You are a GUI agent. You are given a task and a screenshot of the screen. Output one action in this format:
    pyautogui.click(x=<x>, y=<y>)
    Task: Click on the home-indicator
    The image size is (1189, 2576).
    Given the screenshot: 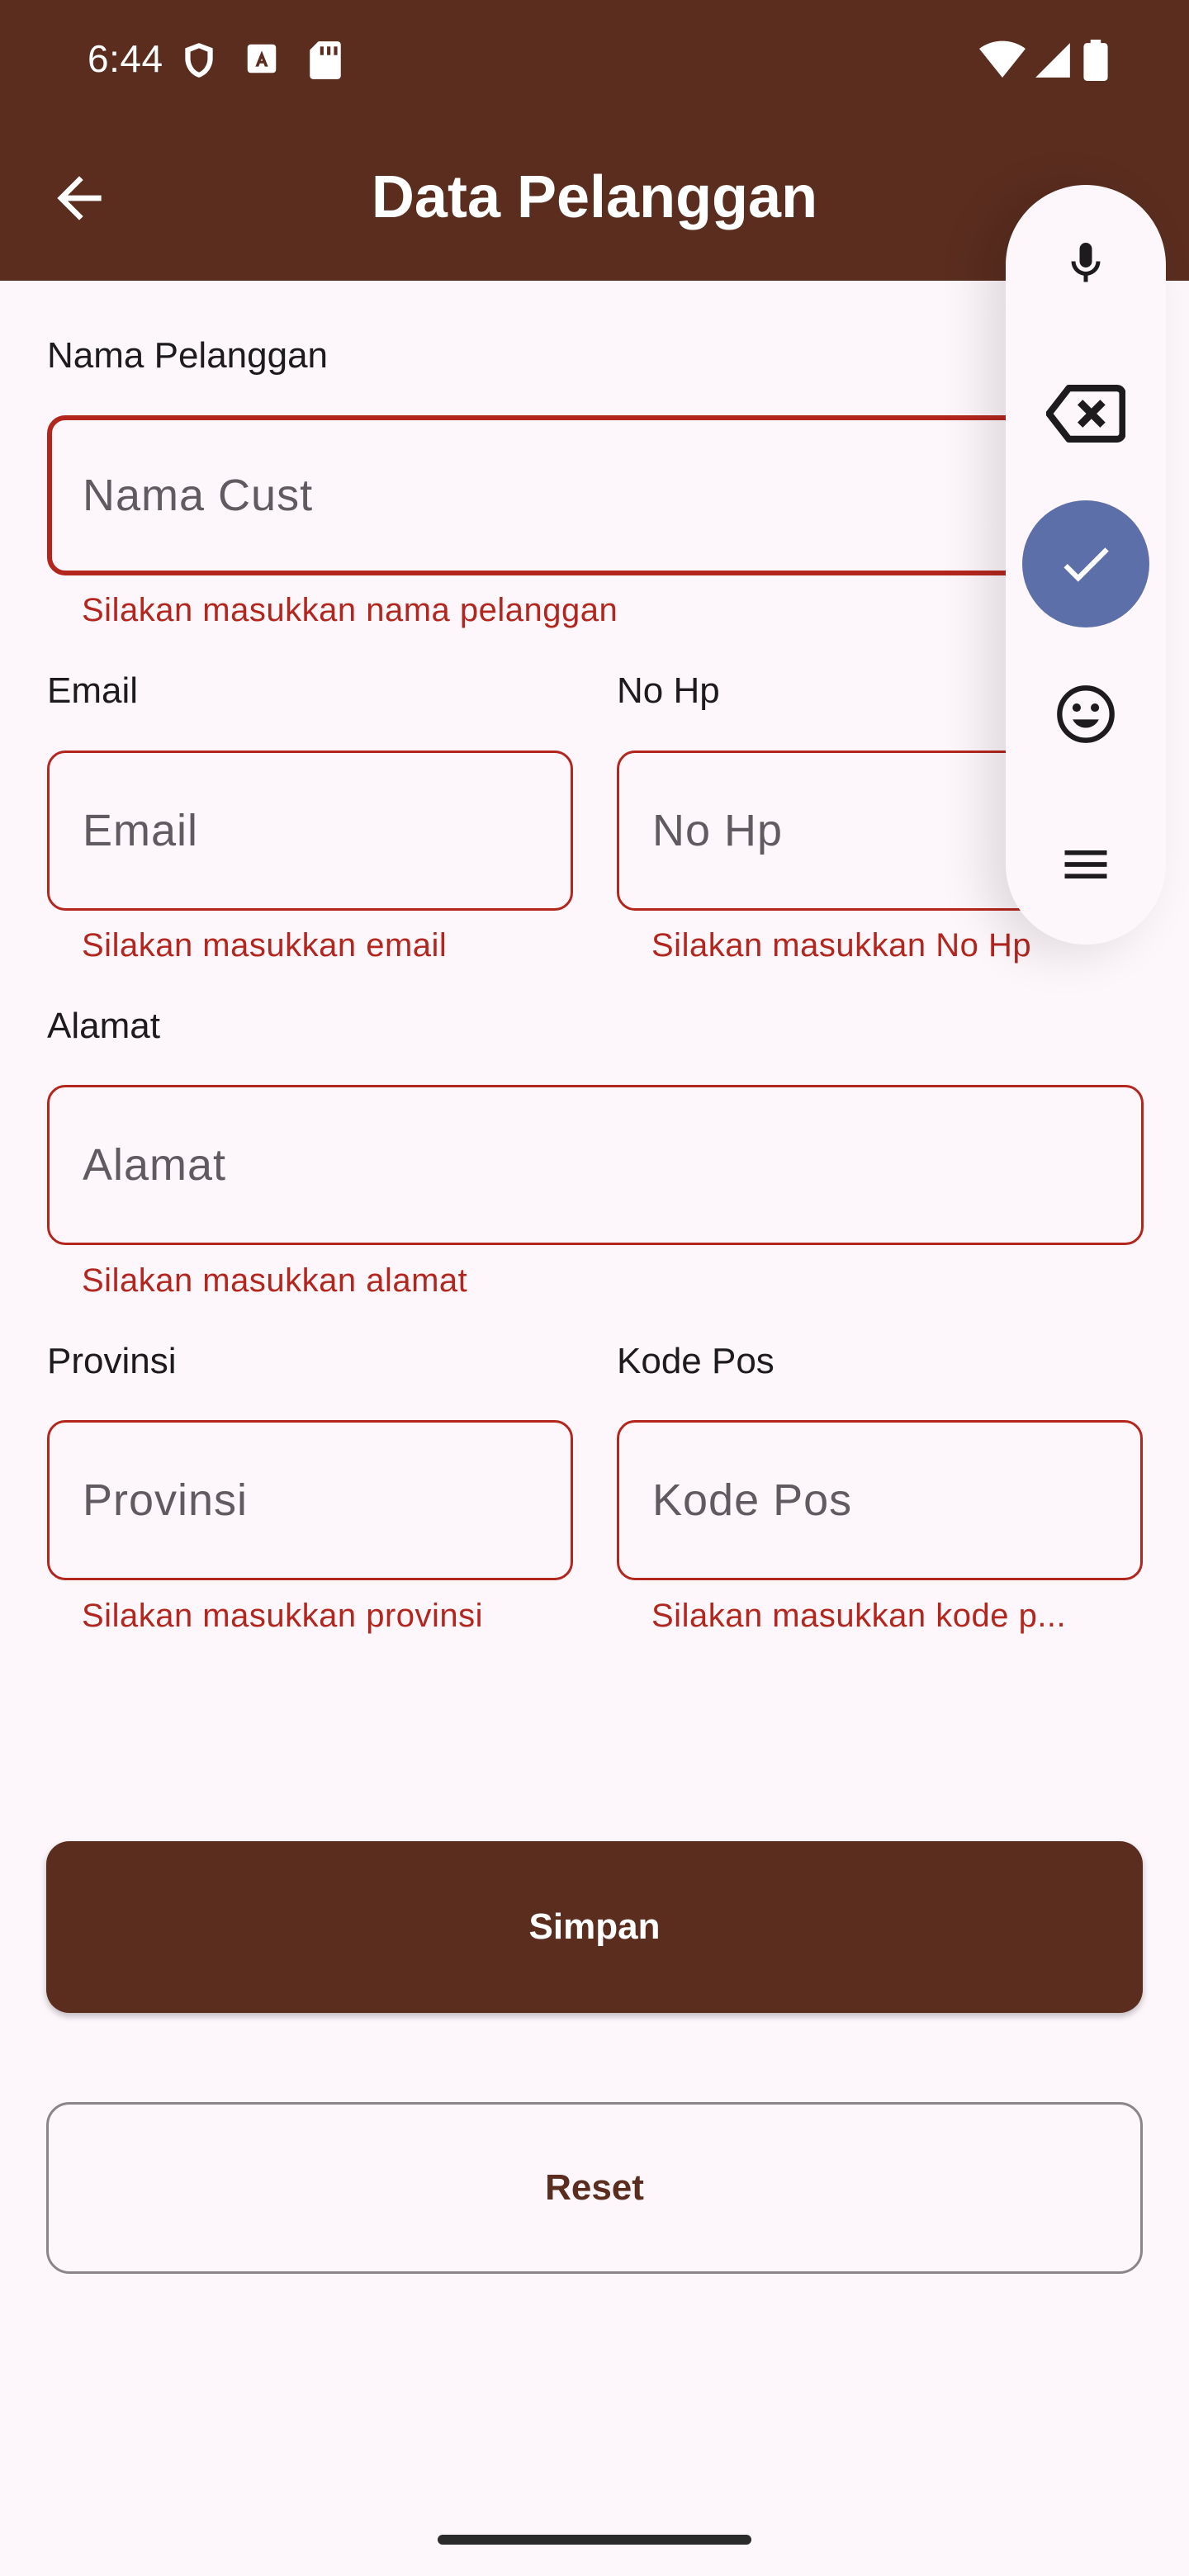 What is the action you would take?
    pyautogui.click(x=594, y=2540)
    